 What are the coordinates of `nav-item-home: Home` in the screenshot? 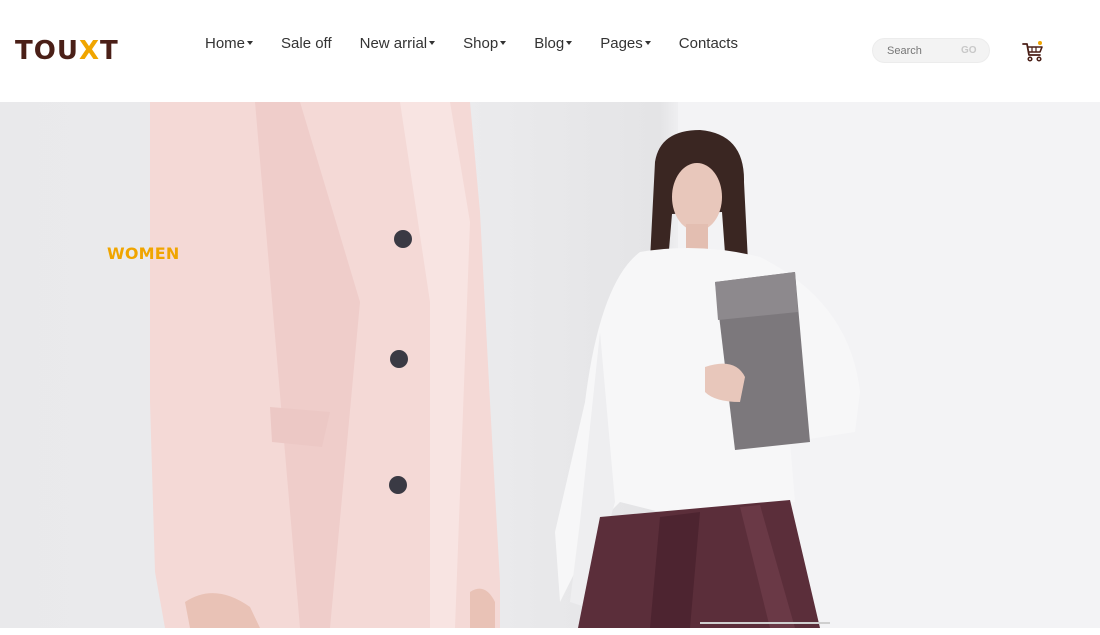 It's located at (229, 43).